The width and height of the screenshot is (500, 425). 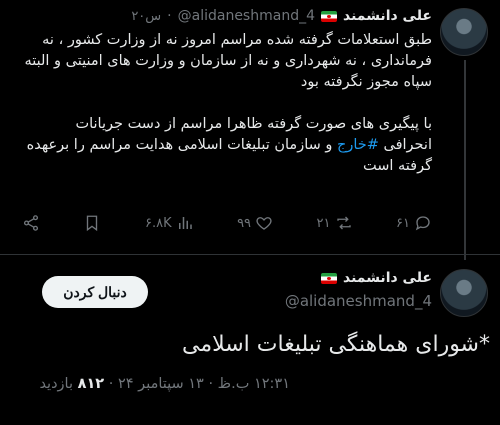 What do you see at coordinates (158, 223) in the screenshot?
I see `views-count: ۶.۸K` at bounding box center [158, 223].